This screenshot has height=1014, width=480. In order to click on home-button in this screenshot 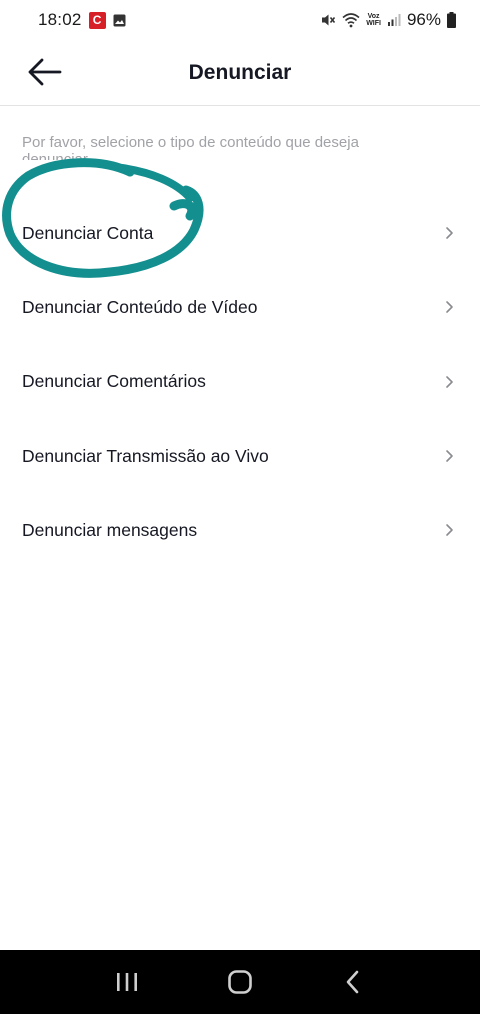, I will do `click(240, 982)`.